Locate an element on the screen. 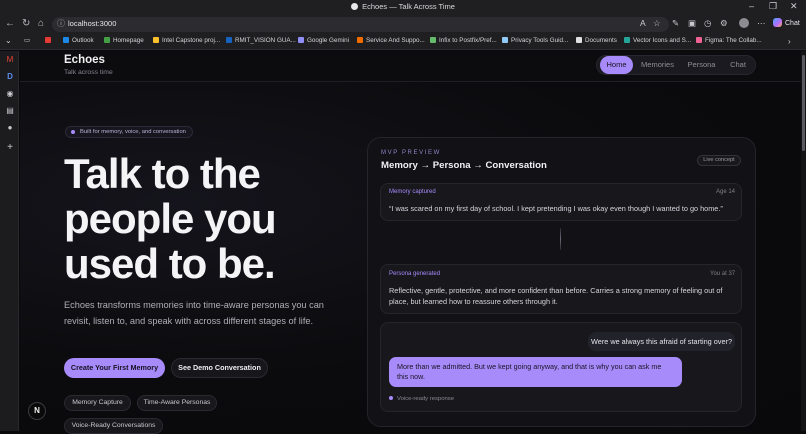 The width and height of the screenshot is (806, 434). reload-icon: ↻ is located at coordinates (26, 23).